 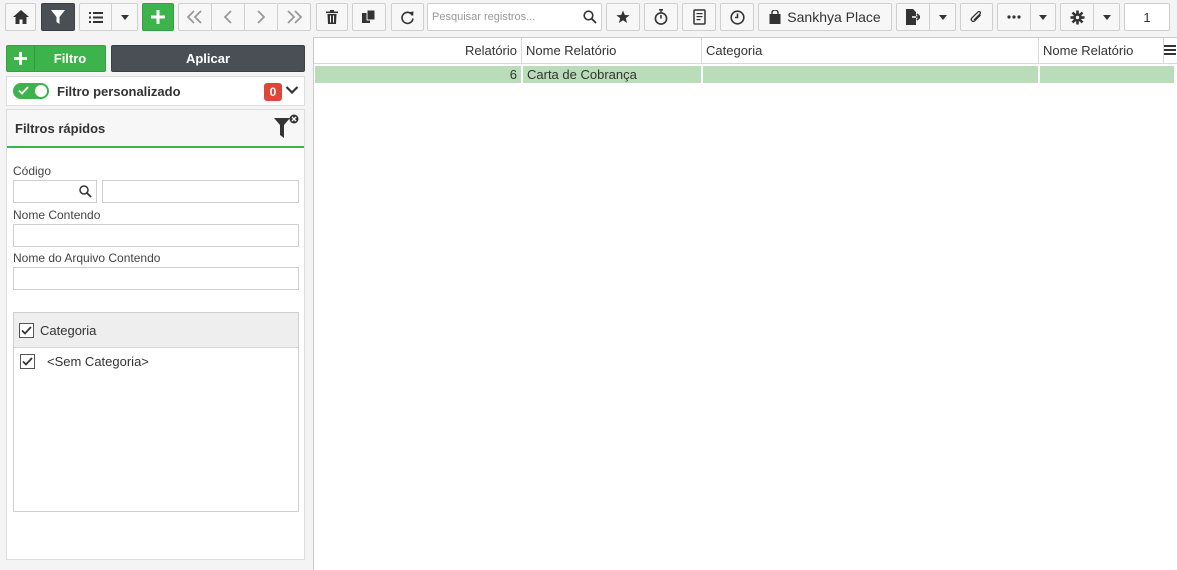 I want to click on nome-field, so click(x=156, y=235).